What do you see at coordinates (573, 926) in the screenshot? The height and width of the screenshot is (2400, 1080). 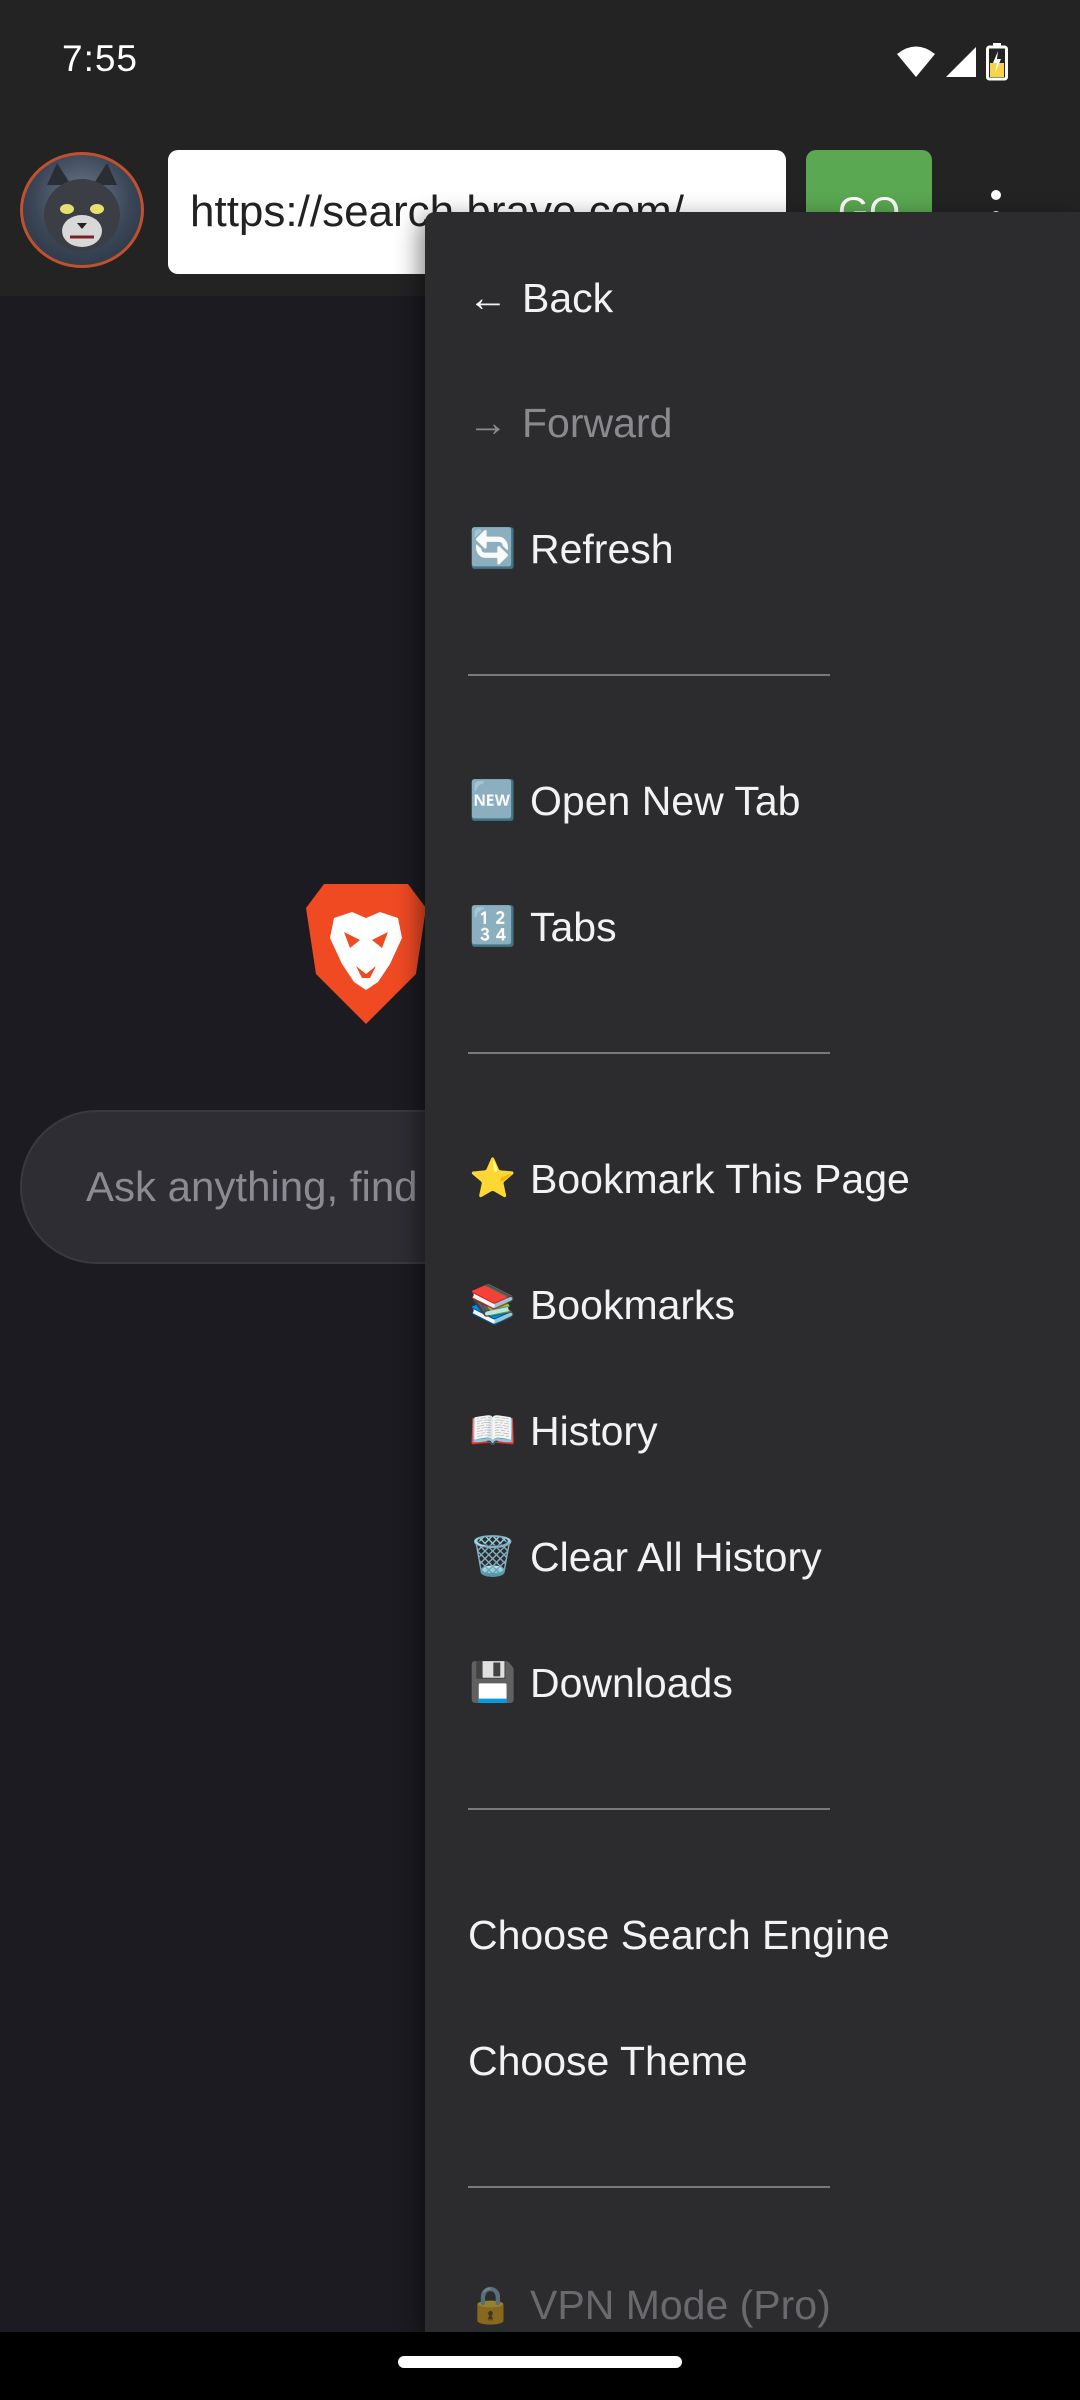 I see `menu-item-label: Tabs` at bounding box center [573, 926].